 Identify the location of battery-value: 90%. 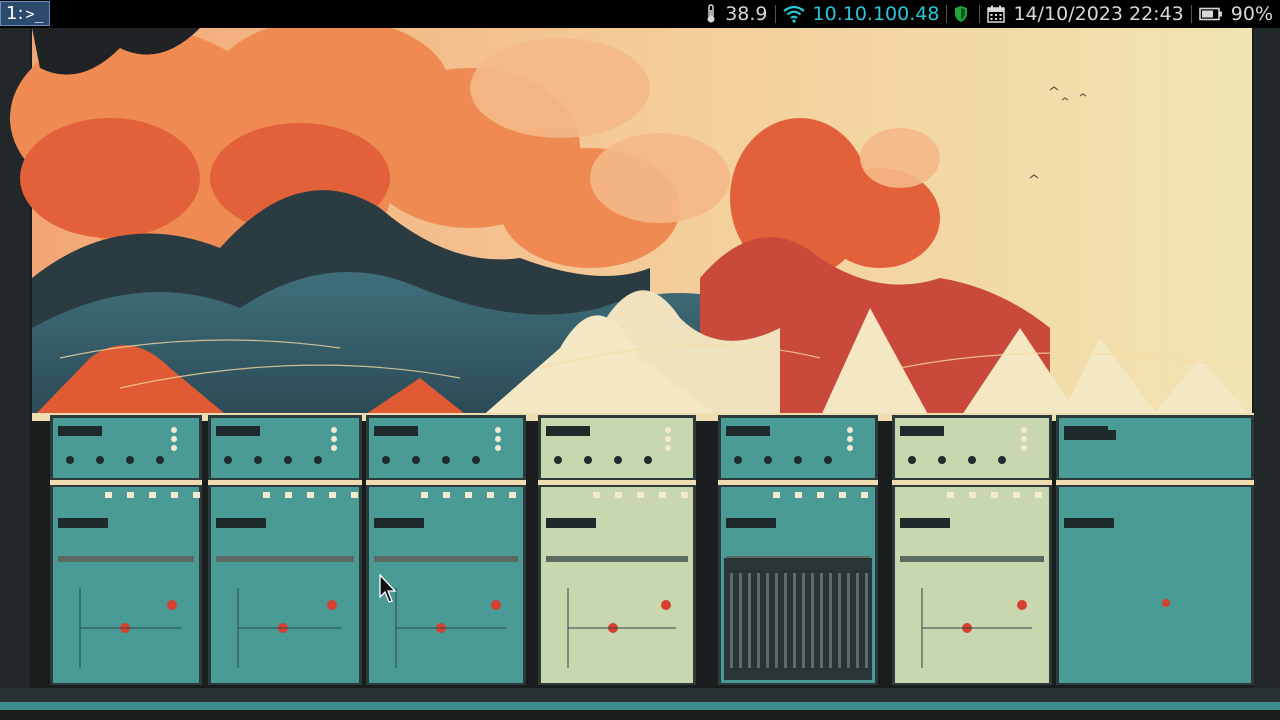
(1251, 14).